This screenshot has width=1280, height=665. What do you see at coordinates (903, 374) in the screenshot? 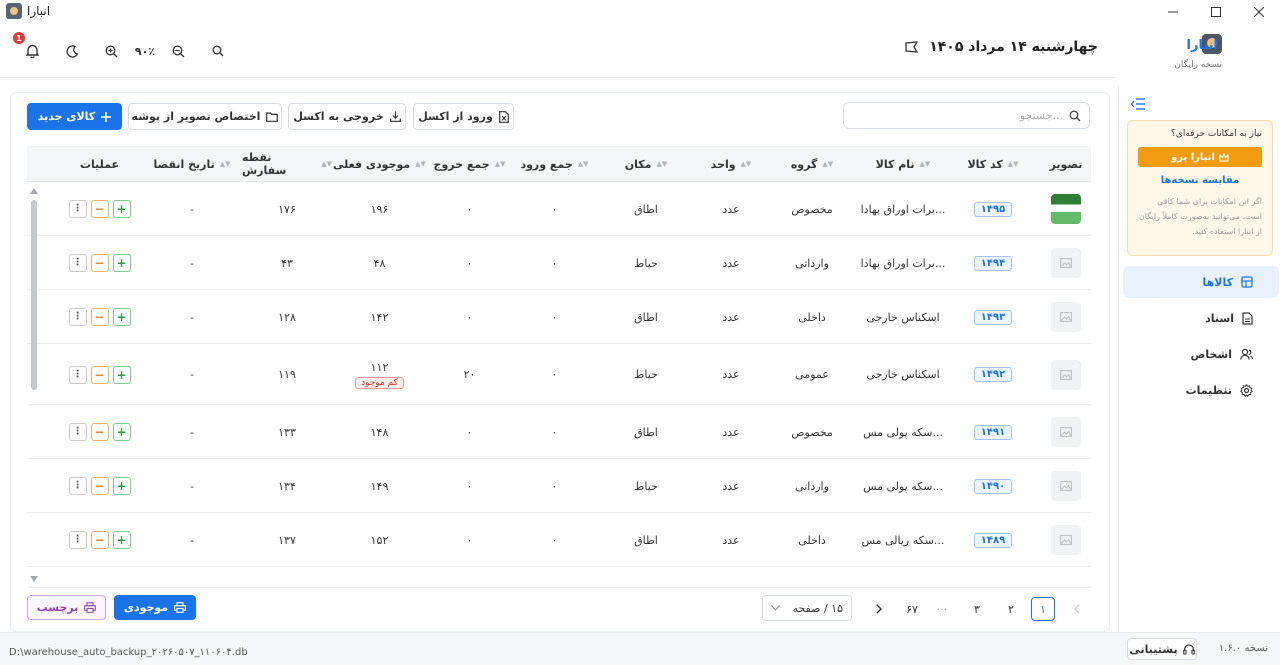
I see `name-cell: اسکناس خارجی` at bounding box center [903, 374].